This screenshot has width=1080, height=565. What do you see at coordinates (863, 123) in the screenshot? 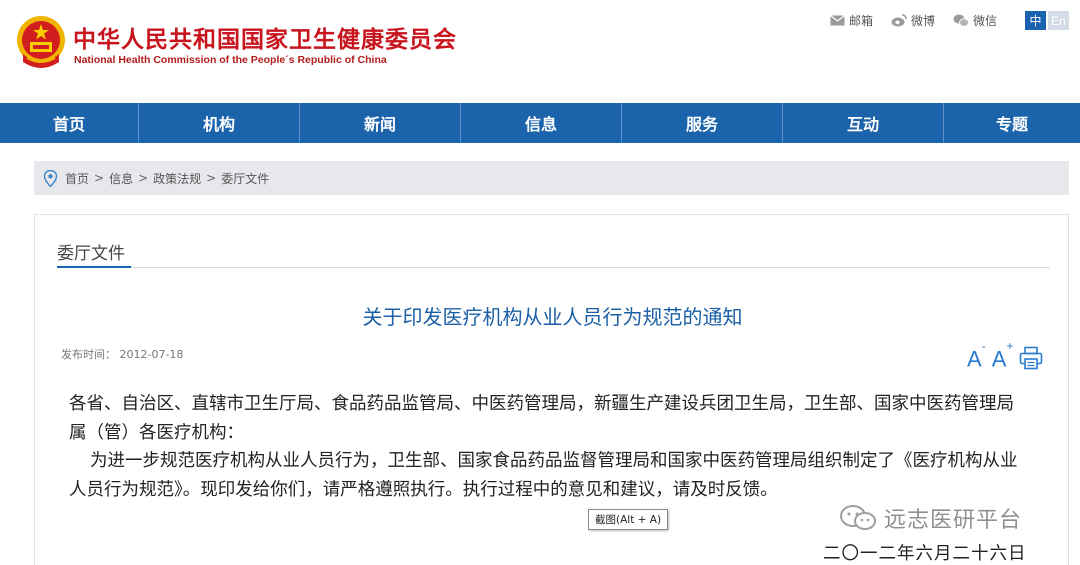
I see `nav-item-interact: 互动` at bounding box center [863, 123].